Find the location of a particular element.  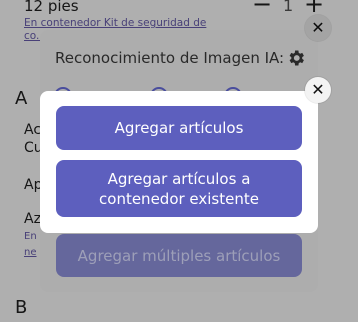

close-icon: ✕ is located at coordinates (318, 89).